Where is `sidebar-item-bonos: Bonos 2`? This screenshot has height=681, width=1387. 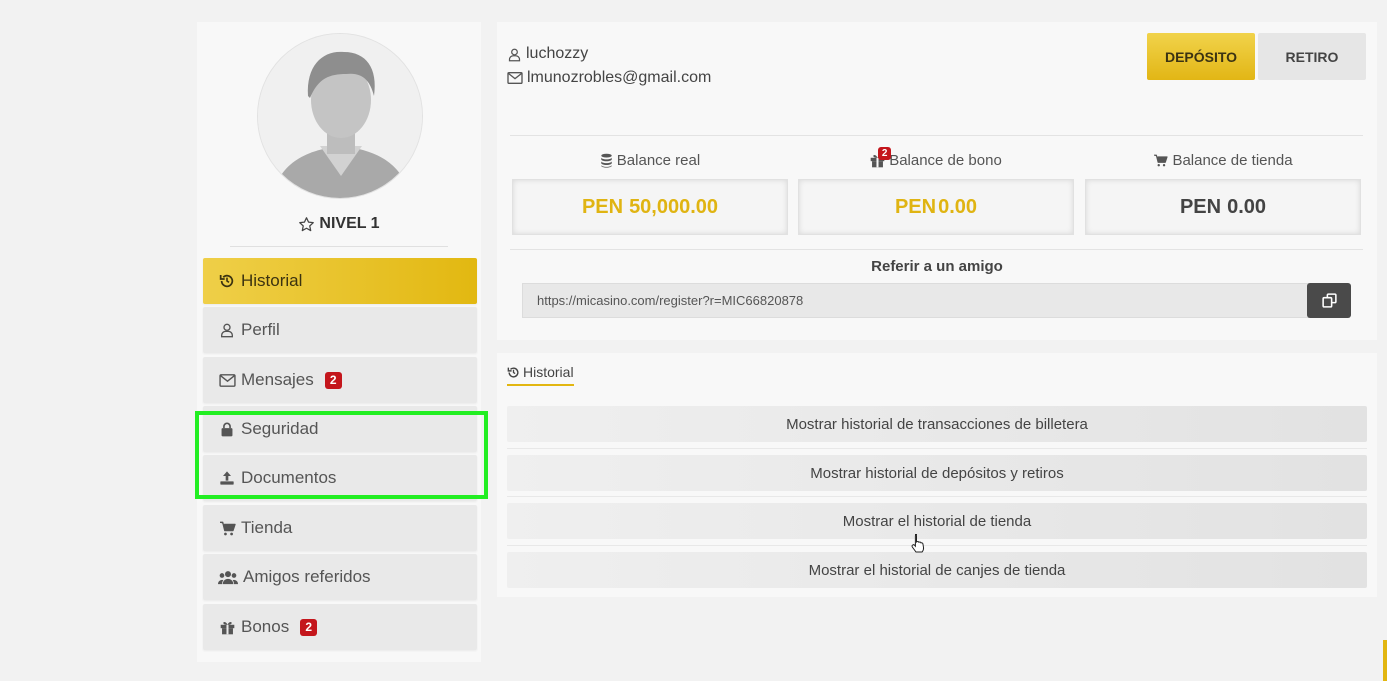 sidebar-item-bonos: Bonos 2 is located at coordinates (340, 627).